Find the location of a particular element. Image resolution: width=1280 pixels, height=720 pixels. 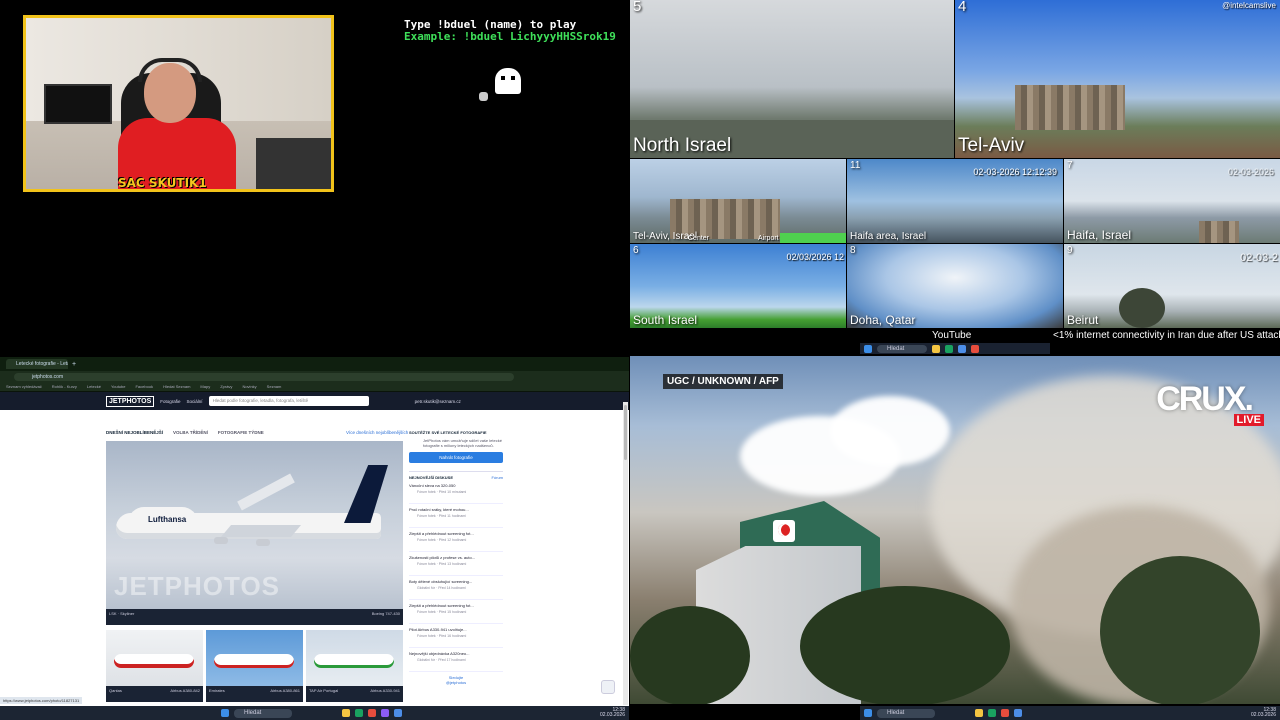

hero-watermark: JETPHOTOS is located at coordinates (197, 586).